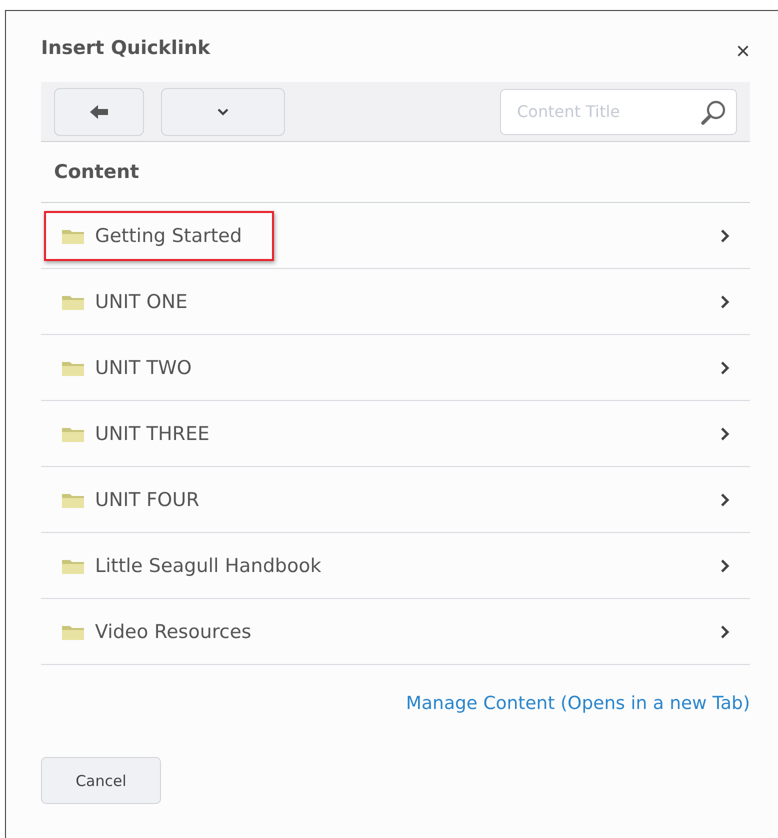 The height and width of the screenshot is (838, 778). I want to click on folder-name: Video Resources, so click(173, 631).